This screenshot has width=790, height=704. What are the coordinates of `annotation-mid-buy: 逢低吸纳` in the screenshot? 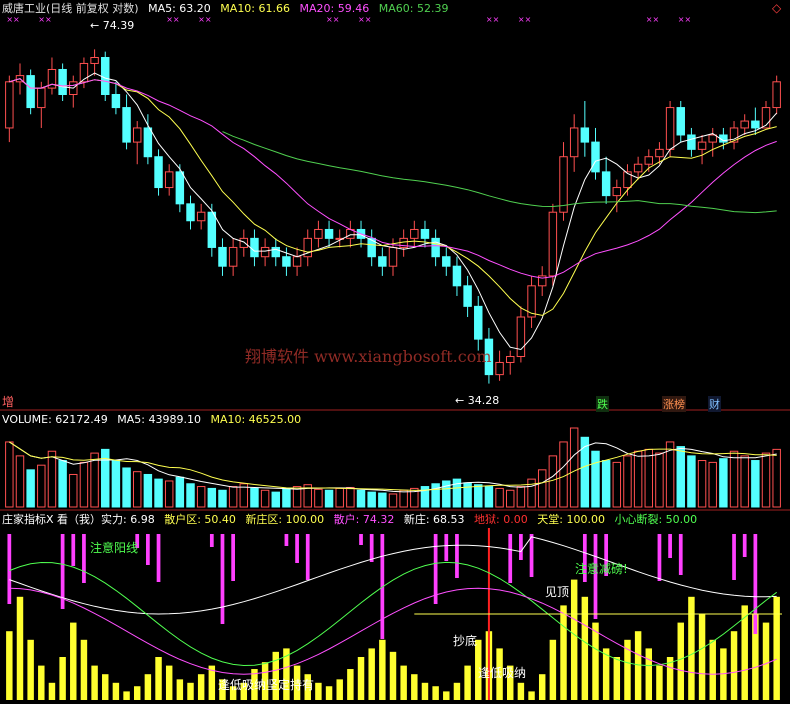 It's located at (502, 673).